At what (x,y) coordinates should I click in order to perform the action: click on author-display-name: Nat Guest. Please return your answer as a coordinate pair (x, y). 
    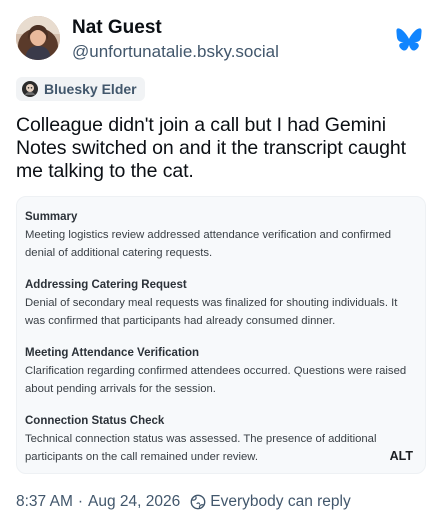
    Looking at the image, I should click on (117, 28).